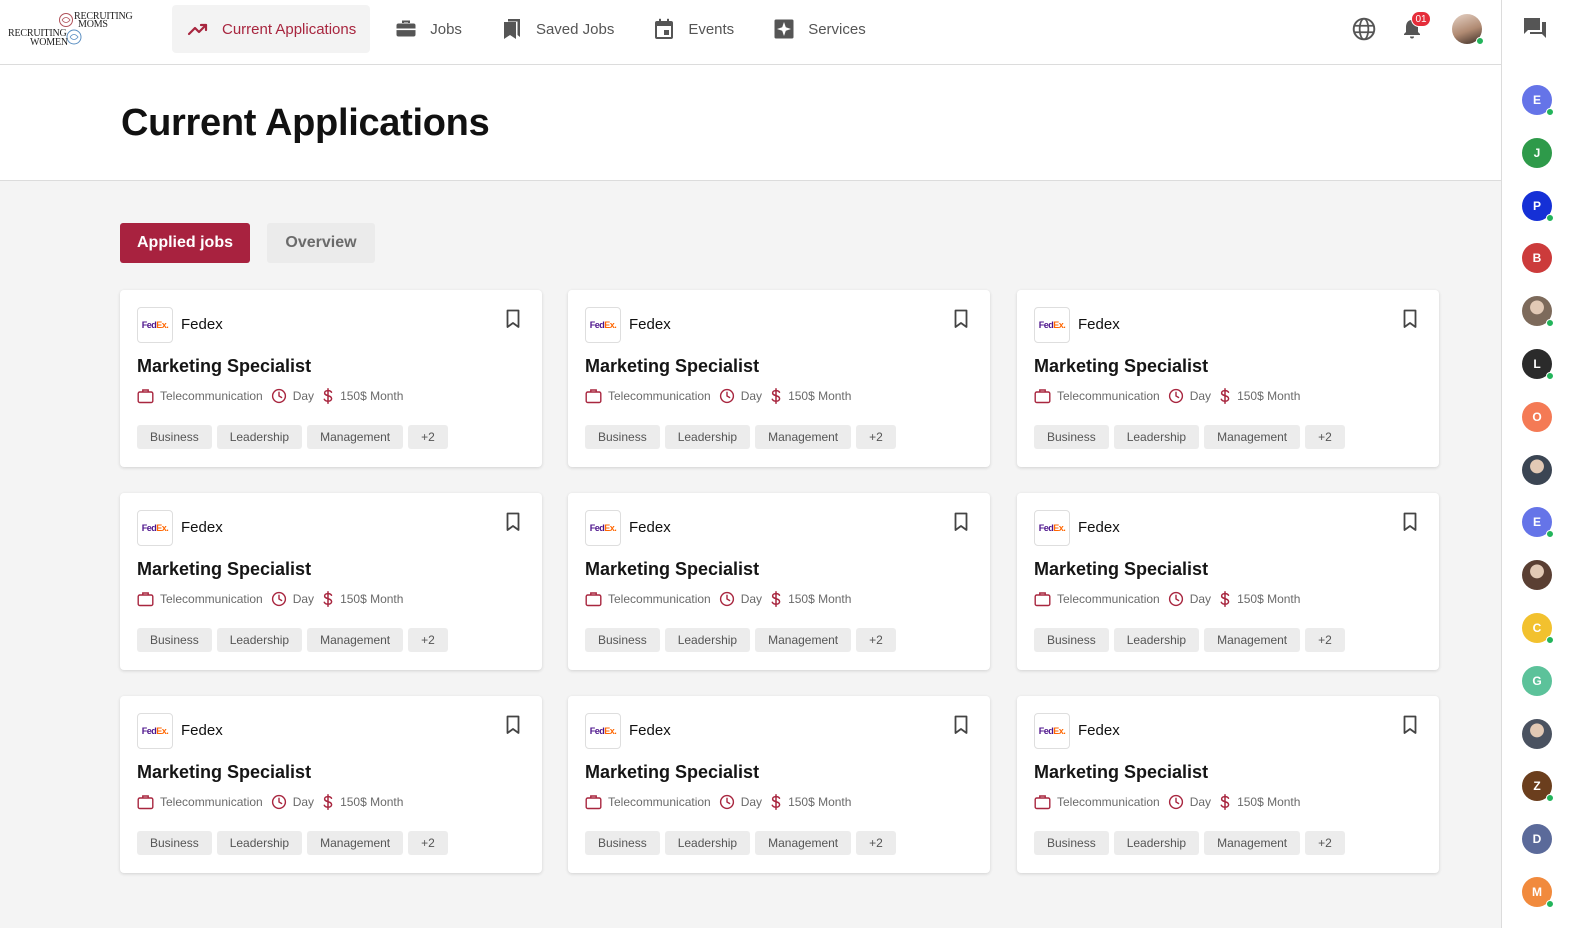 The image size is (1569, 928). Describe the element at coordinates (1537, 680) in the screenshot. I see `contact-avatar: G` at that location.